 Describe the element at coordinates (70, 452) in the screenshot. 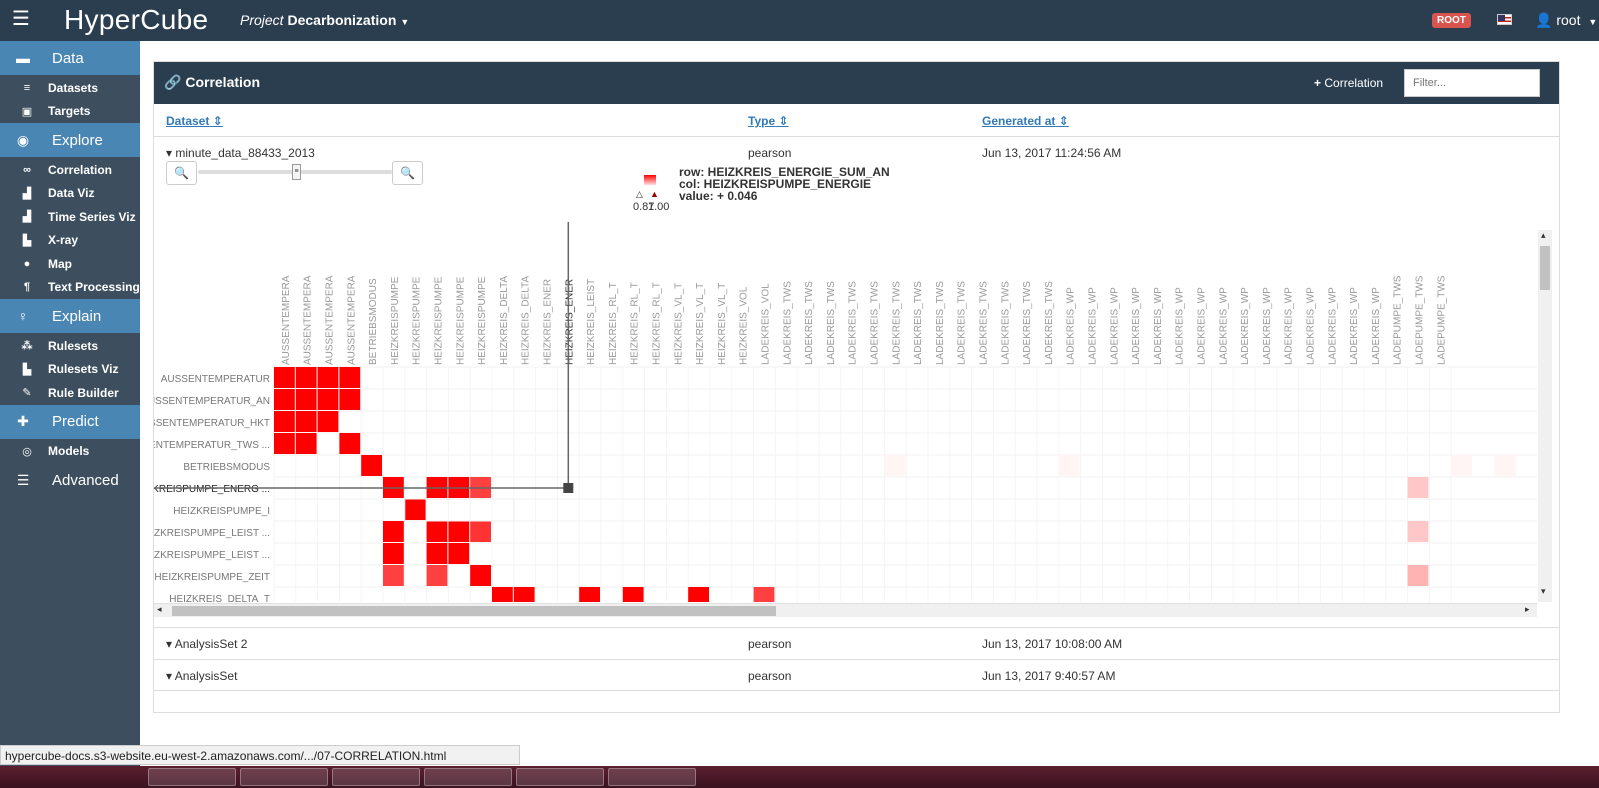

I see `sidebar-item-models: ◎ Models` at that location.